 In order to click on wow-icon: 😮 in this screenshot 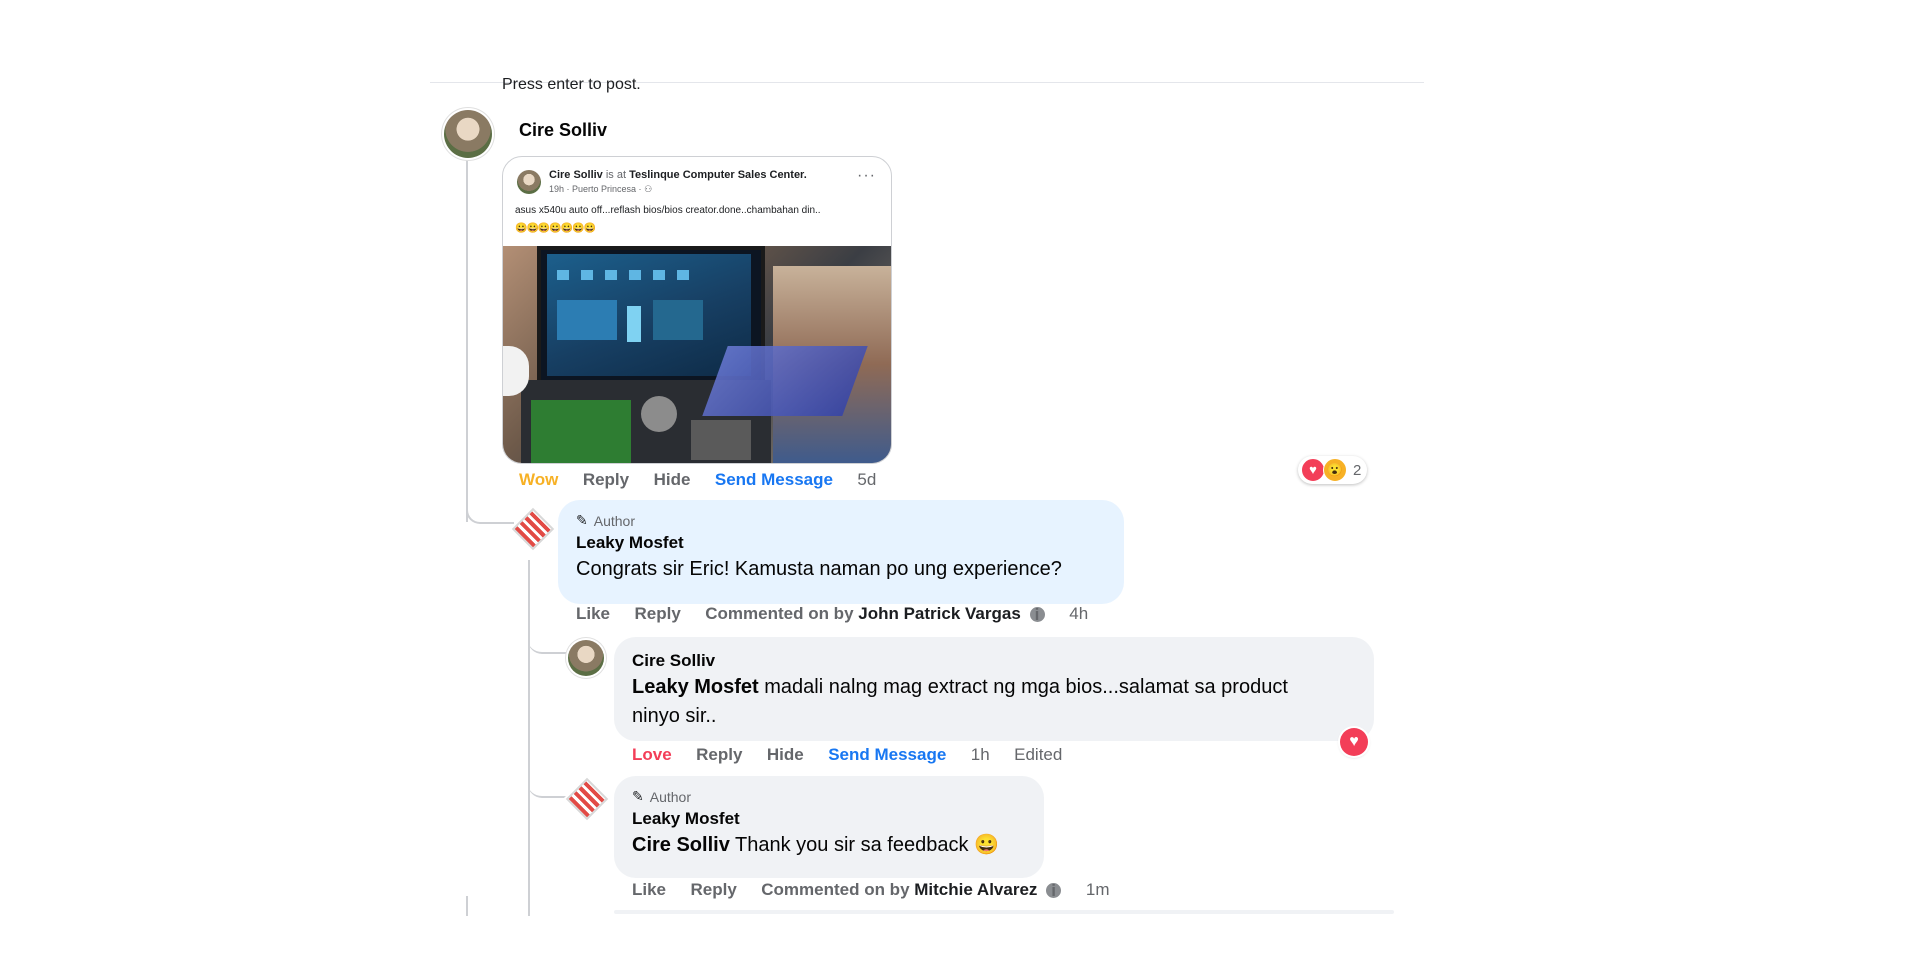, I will do `click(1335, 470)`.